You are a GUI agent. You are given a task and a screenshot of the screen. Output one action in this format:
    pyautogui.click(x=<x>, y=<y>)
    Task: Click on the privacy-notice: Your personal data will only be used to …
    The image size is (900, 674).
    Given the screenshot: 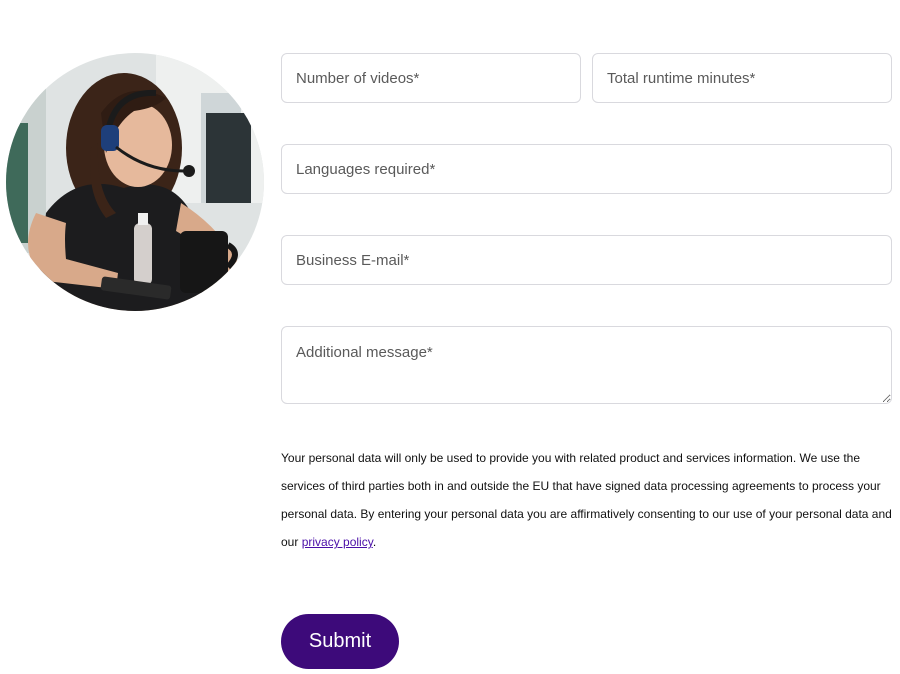 What is the action you would take?
    pyautogui.click(x=586, y=500)
    